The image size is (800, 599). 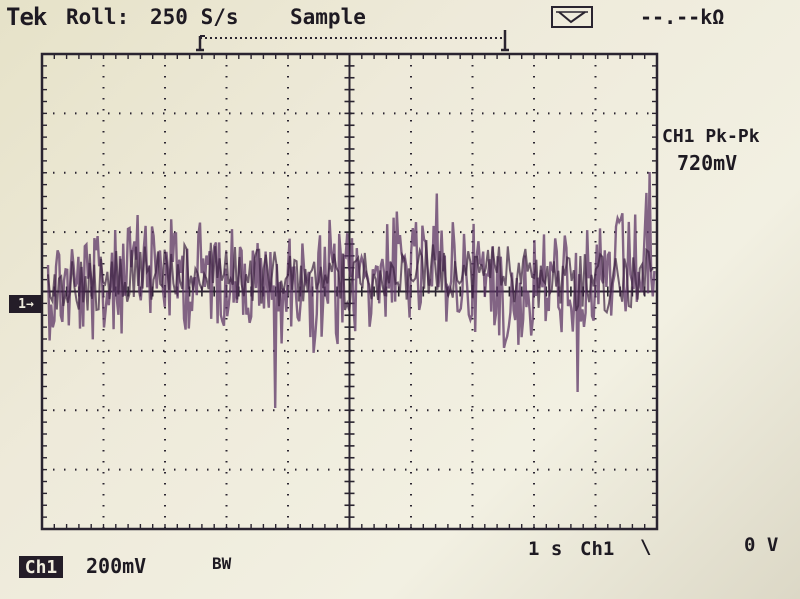 What do you see at coordinates (98, 17) in the screenshot?
I see `mode-label: Roll:` at bounding box center [98, 17].